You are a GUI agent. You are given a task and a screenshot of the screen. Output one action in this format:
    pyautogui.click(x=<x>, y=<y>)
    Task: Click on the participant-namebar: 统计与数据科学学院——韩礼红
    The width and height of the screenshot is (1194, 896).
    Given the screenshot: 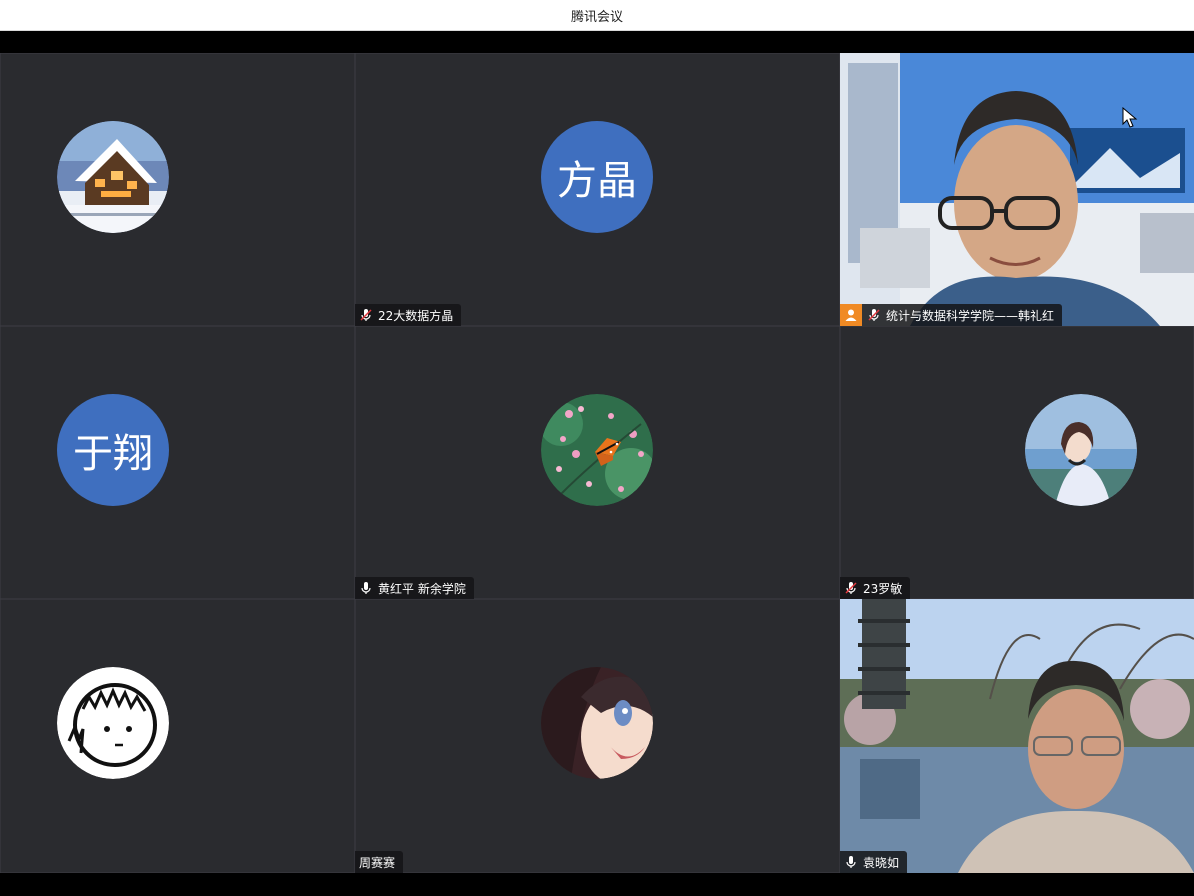 What is the action you would take?
    pyautogui.click(x=951, y=315)
    